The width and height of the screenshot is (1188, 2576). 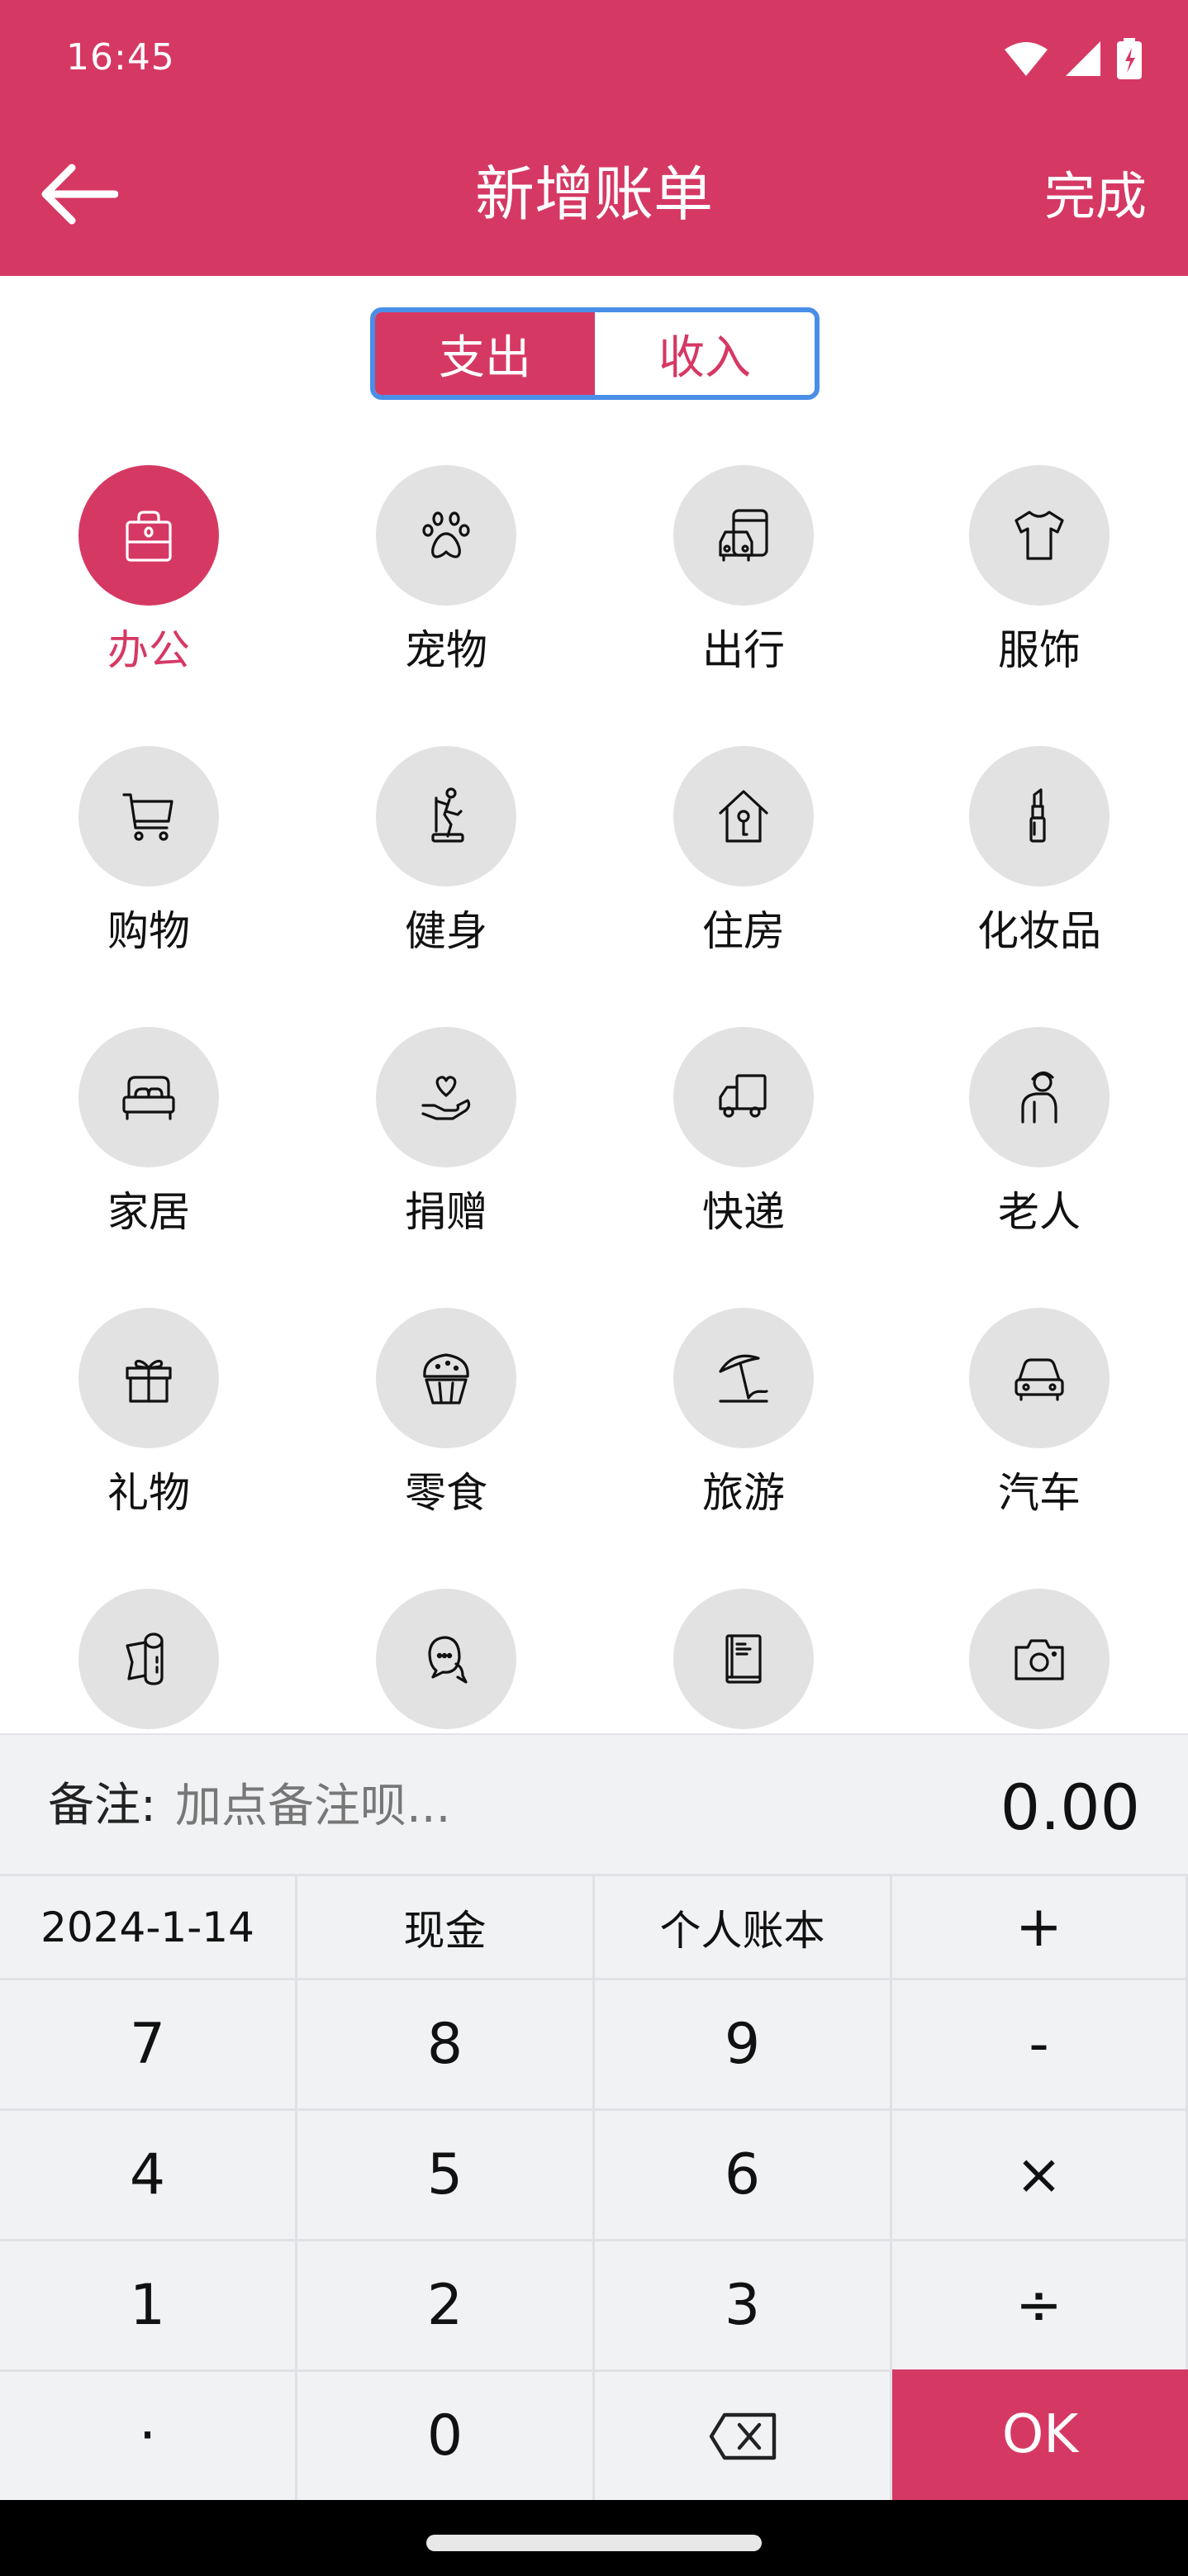 I want to click on shopping-cart-icon, so click(x=147, y=817).